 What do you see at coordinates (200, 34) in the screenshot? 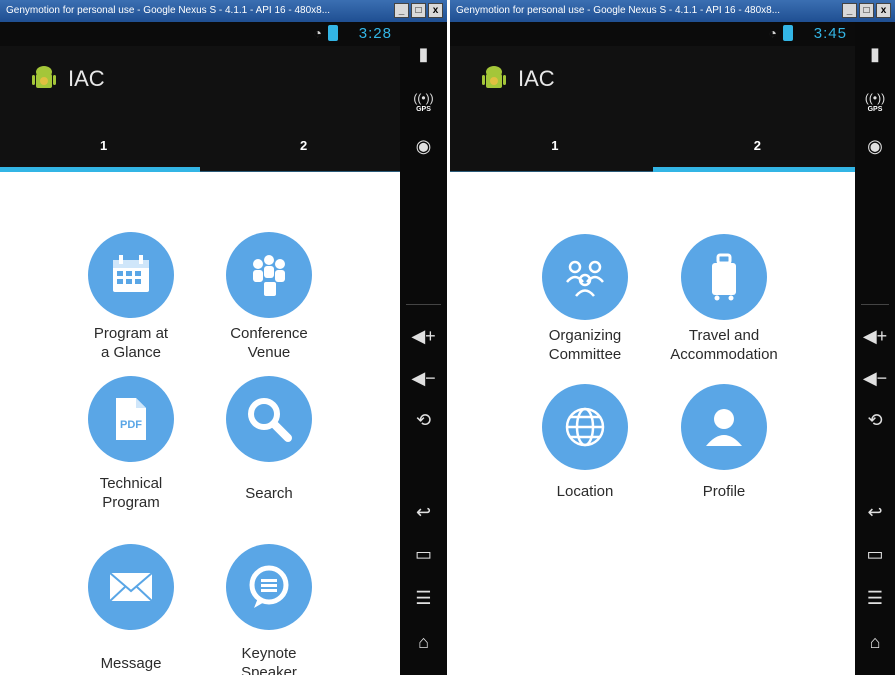
I see `status-bar: ◔ 3:28` at bounding box center [200, 34].